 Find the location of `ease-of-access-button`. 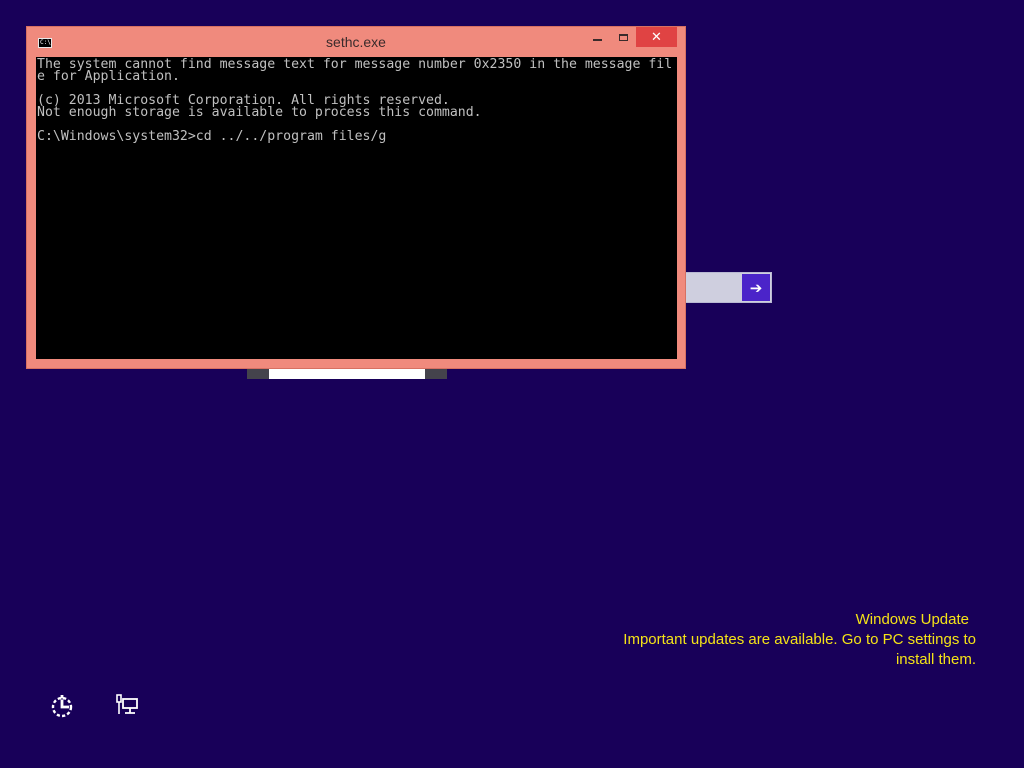

ease-of-access-button is located at coordinates (63, 706).